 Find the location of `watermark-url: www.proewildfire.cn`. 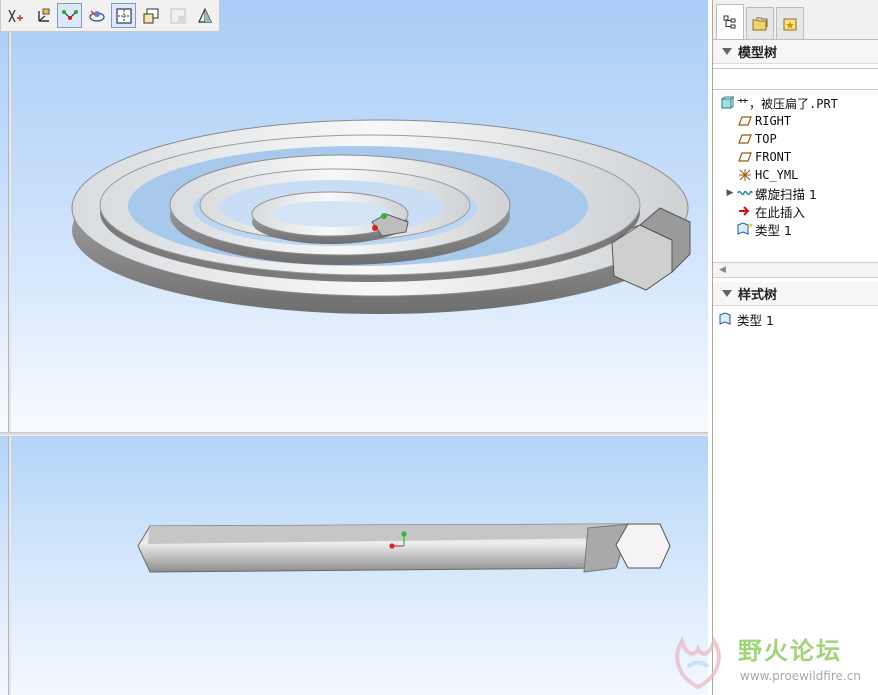

watermark-url: www.proewildfire.cn is located at coordinates (800, 676).